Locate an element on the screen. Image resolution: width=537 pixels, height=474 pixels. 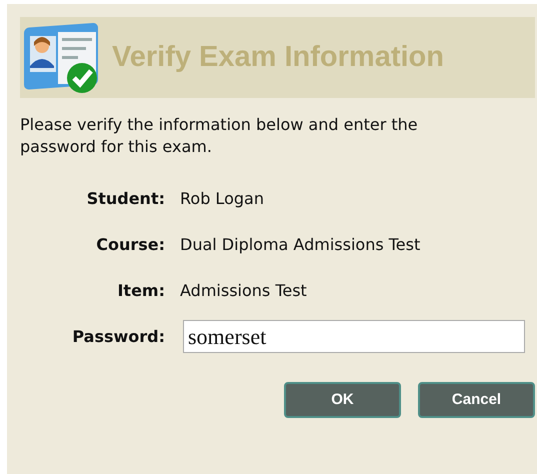
password-label: Password: is located at coordinates (118, 337).